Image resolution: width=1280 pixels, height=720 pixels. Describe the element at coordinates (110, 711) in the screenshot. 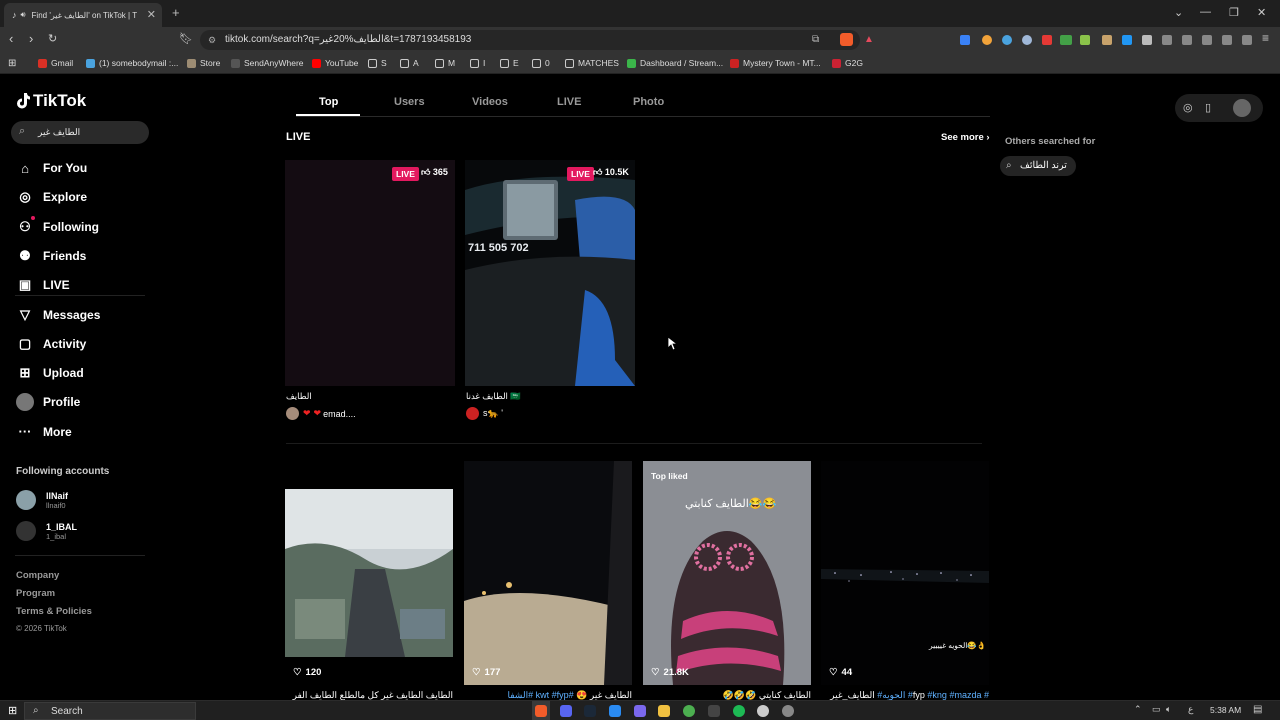

I see `taskbar-search: ⌕ Search` at that location.